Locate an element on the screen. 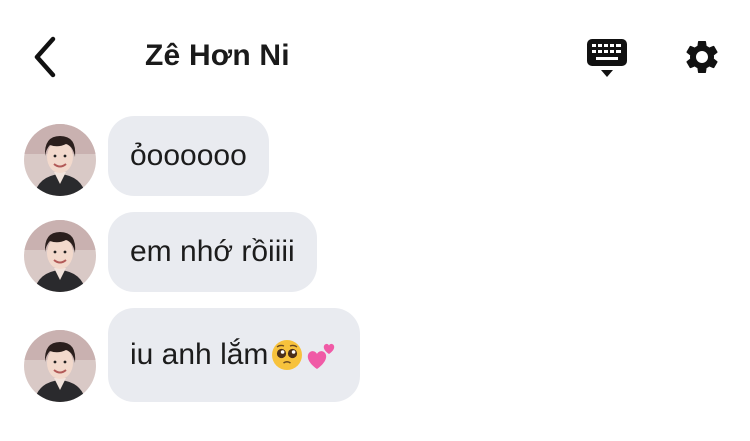 This screenshot has height=441, width=750. settings-button is located at coordinates (702, 57).